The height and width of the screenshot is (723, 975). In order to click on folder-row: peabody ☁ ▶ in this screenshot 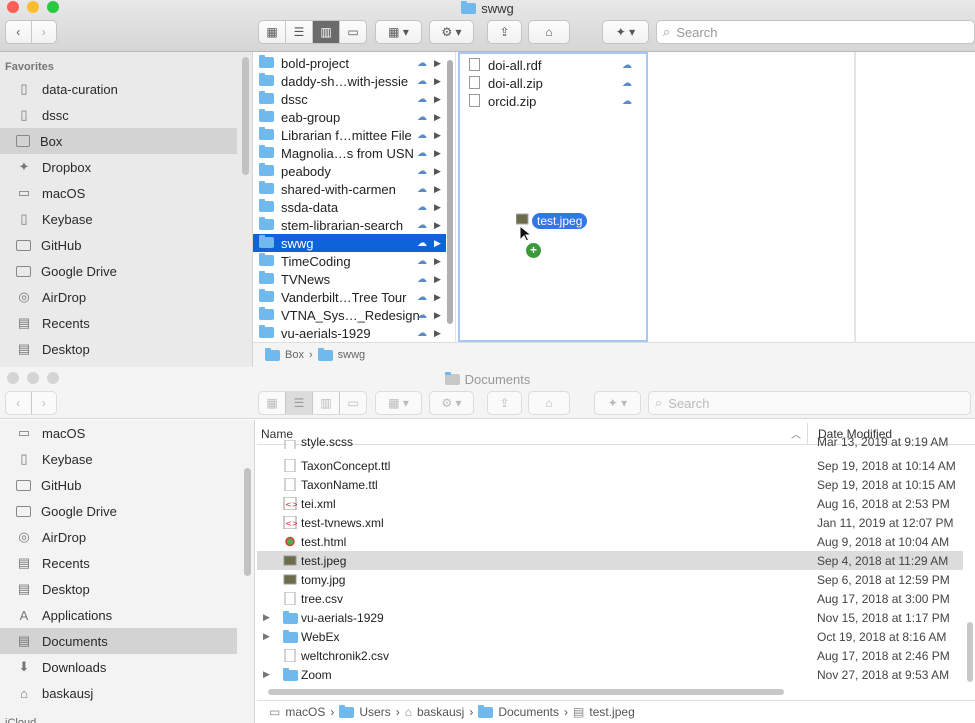, I will do `click(349, 171)`.